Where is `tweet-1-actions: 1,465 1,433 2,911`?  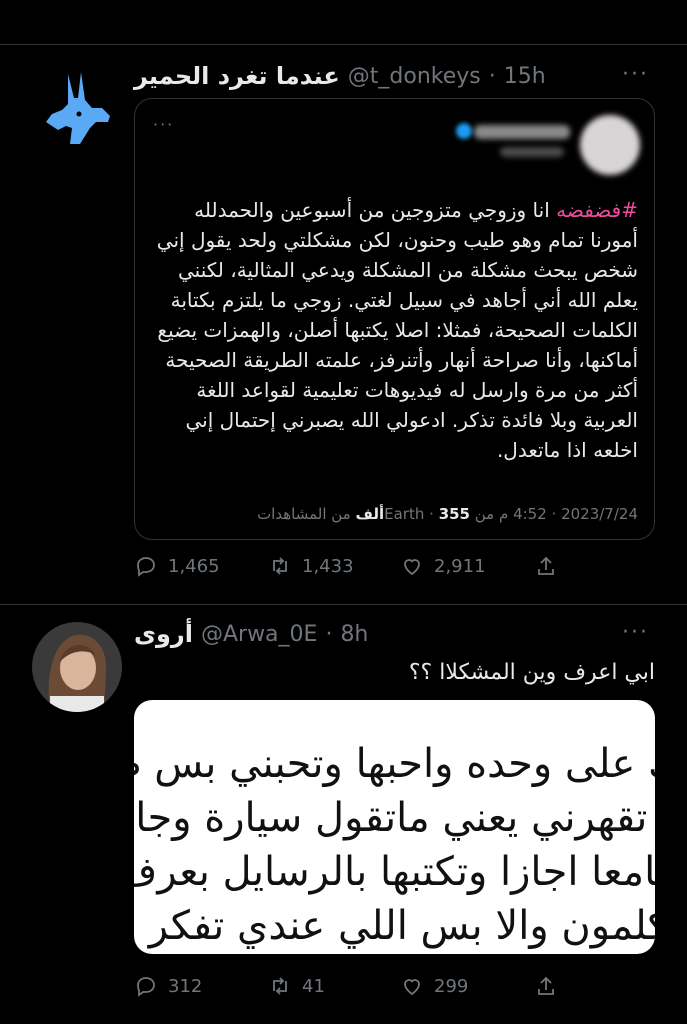 tweet-1-actions: 1,465 1,433 2,911 is located at coordinates (354, 569).